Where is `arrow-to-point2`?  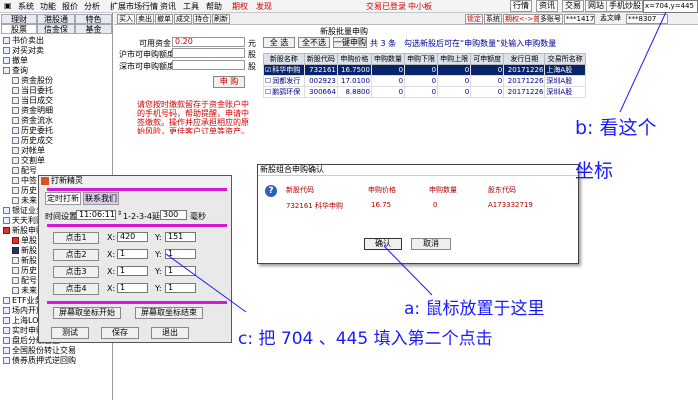 arrow-to-point2 is located at coordinates (206, 283).